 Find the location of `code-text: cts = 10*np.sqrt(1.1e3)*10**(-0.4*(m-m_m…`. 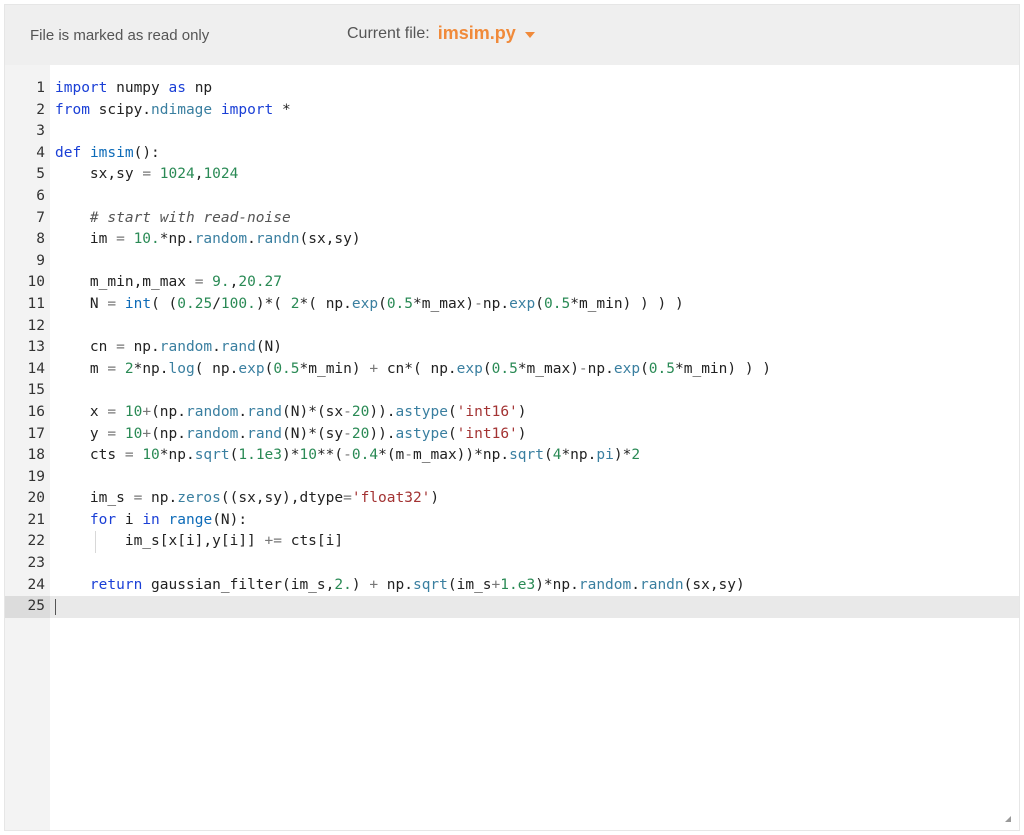

code-text: cts = 10*np.sqrt(1.1e3)*10**(-0.4*(m-m_m… is located at coordinates (347, 456).